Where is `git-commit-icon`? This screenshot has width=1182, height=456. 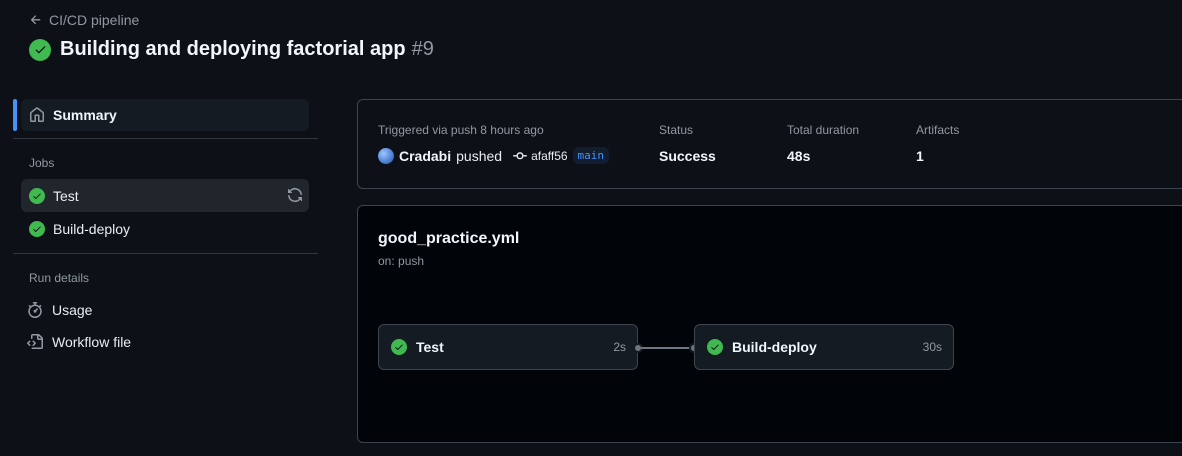 git-commit-icon is located at coordinates (520, 155).